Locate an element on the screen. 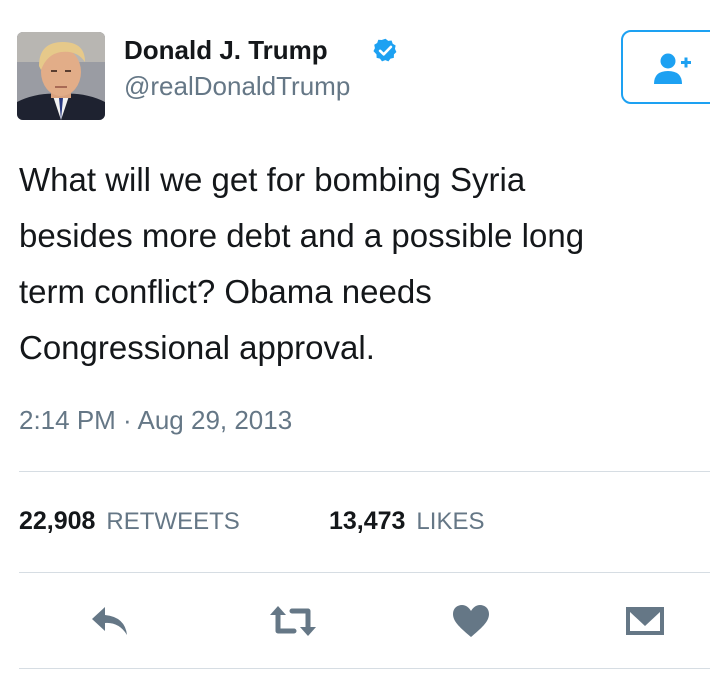 The width and height of the screenshot is (710, 687). reply-icon is located at coordinates (109, 621).